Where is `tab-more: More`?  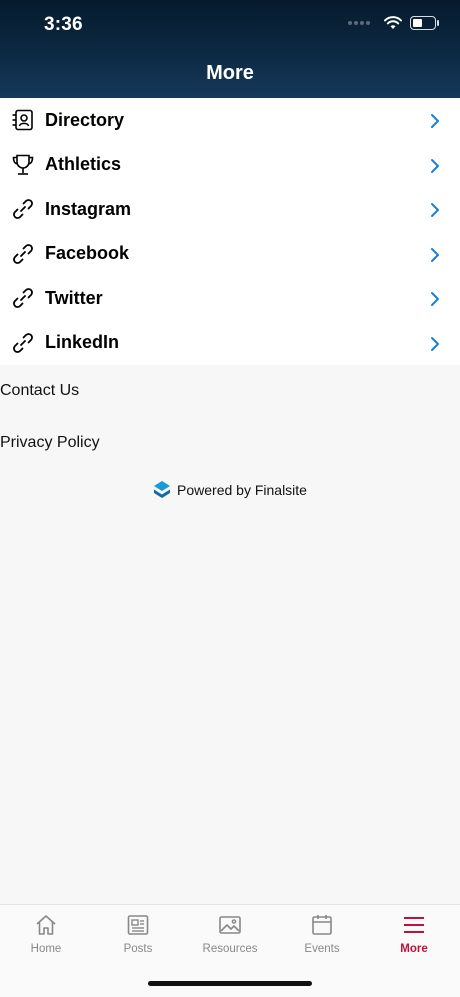 tab-more: More is located at coordinates (414, 934).